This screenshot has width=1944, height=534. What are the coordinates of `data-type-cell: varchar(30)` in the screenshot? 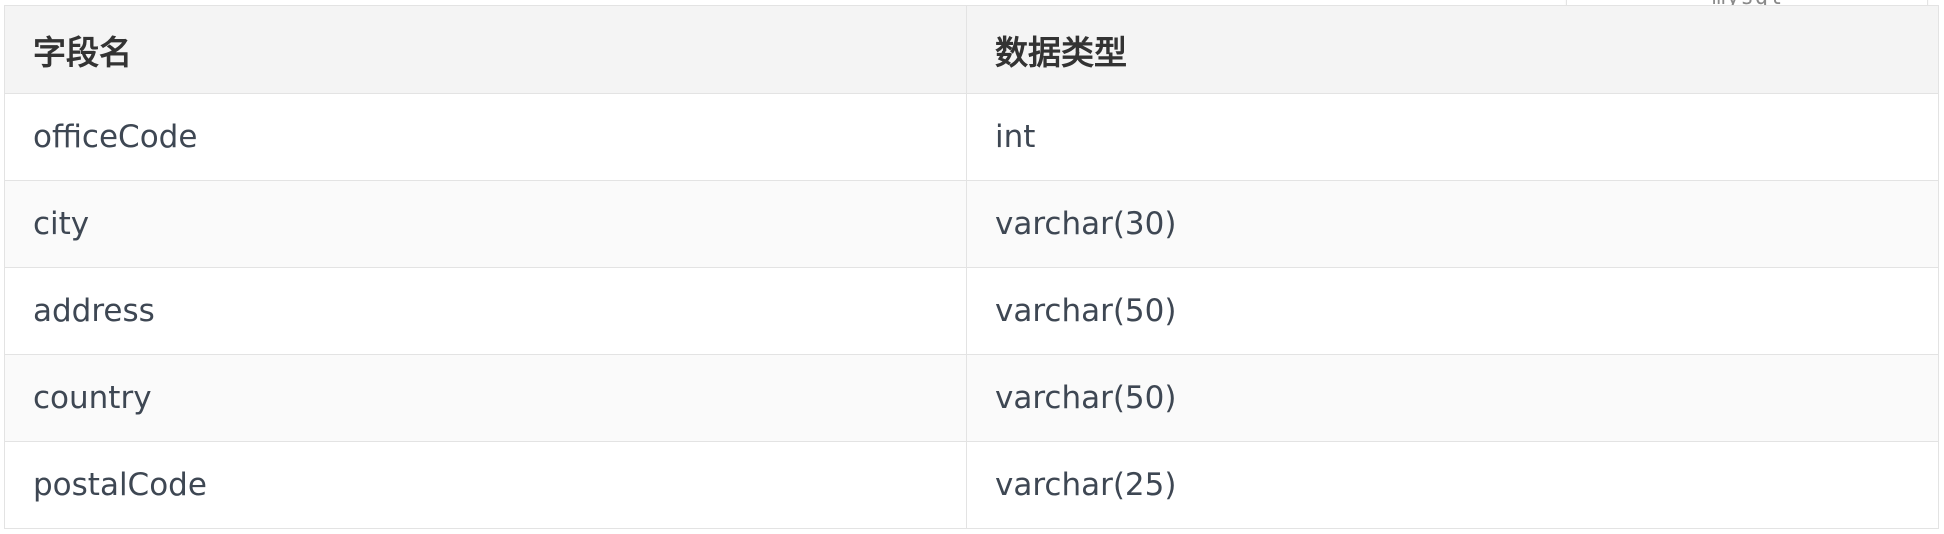 It's located at (1452, 224).